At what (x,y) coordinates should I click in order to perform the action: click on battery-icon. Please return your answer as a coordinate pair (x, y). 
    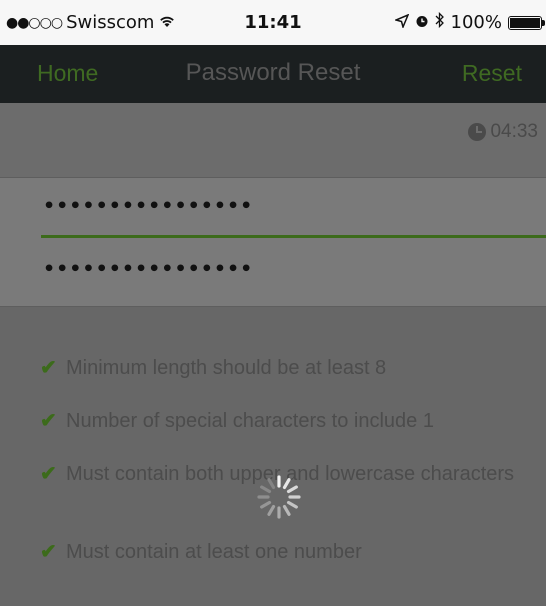
    Looking at the image, I should click on (526, 22).